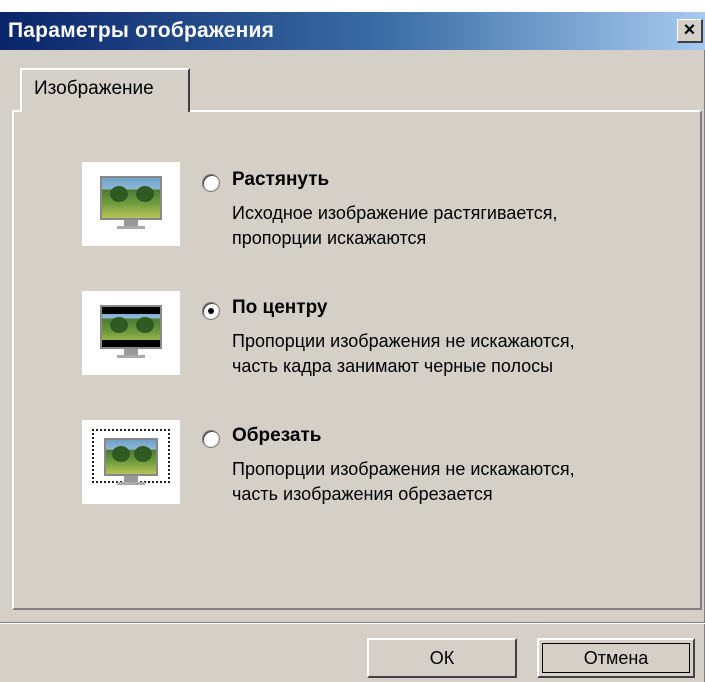  Describe the element at coordinates (616, 658) in the screenshot. I see `cancel-button: Отмена` at that location.